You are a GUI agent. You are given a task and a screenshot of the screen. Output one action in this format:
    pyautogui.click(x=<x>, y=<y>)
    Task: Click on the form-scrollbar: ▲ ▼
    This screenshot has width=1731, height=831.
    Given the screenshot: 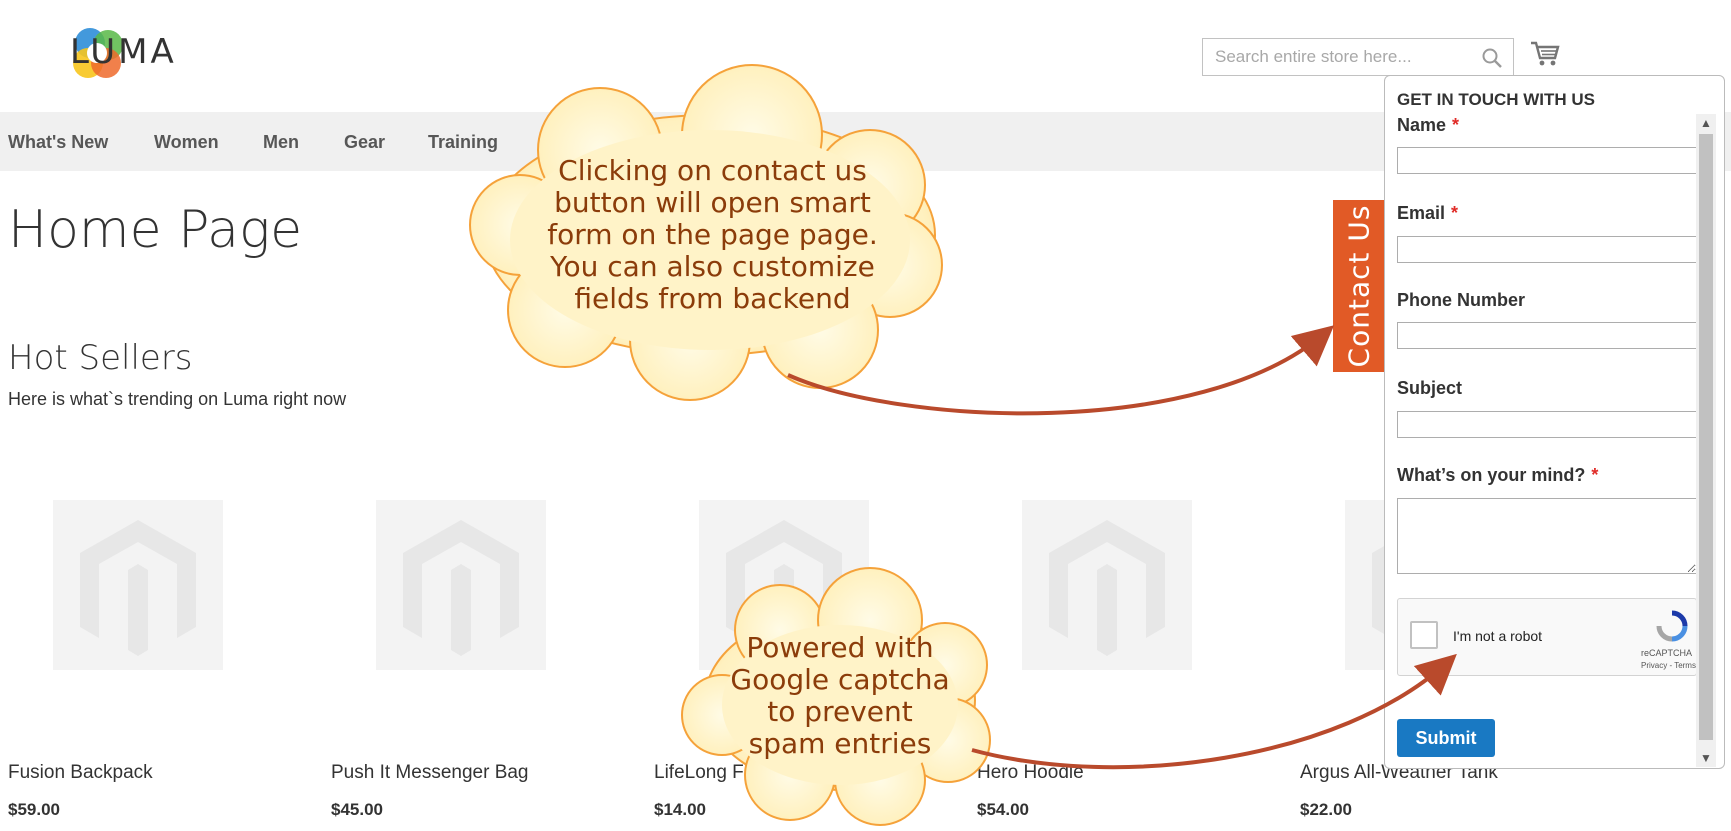 What is the action you would take?
    pyautogui.click(x=1706, y=440)
    